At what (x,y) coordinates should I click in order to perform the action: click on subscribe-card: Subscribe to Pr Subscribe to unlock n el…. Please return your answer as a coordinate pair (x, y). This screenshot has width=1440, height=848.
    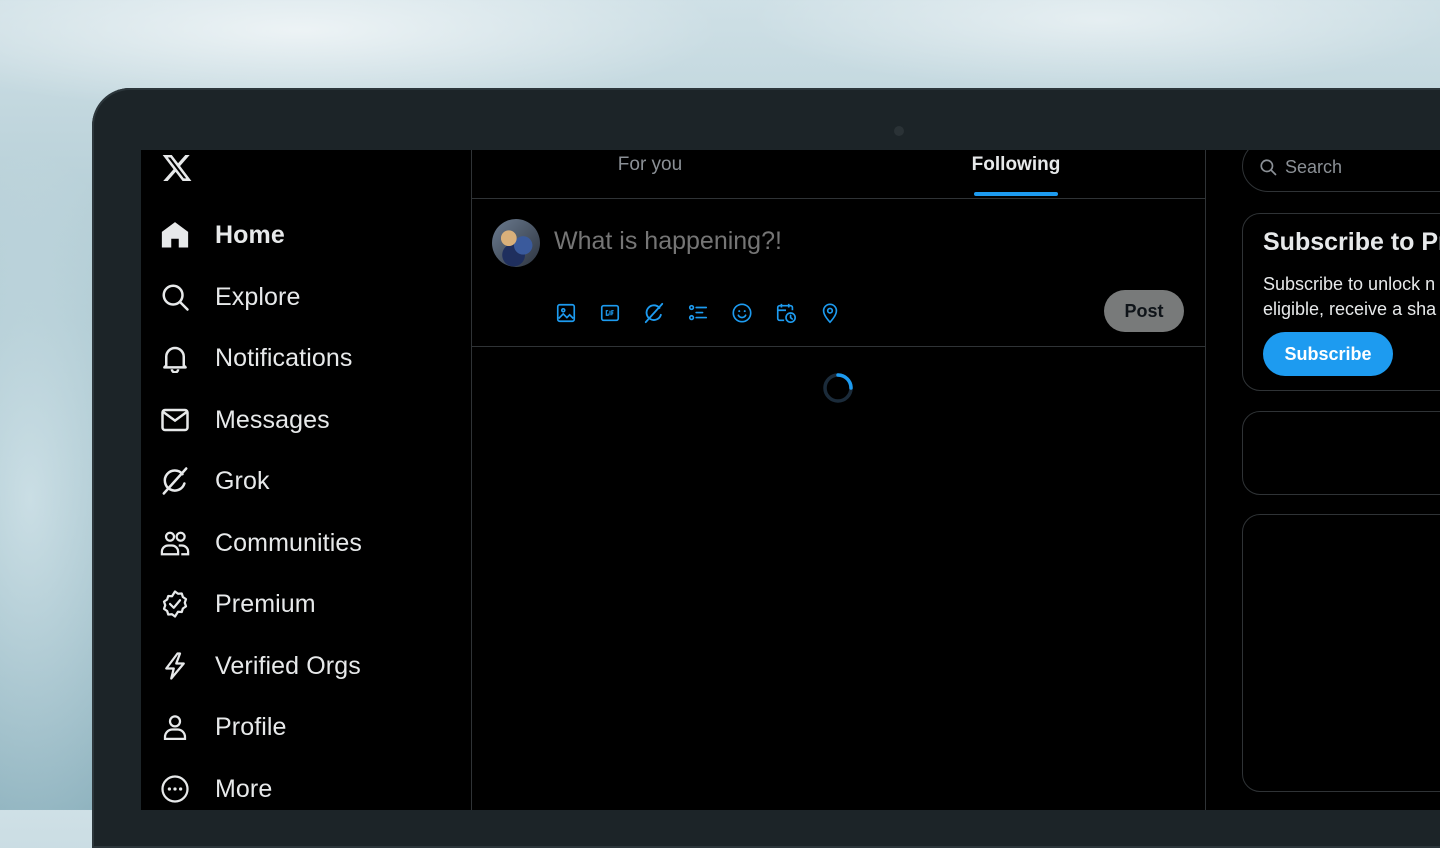
    Looking at the image, I should click on (1341, 302).